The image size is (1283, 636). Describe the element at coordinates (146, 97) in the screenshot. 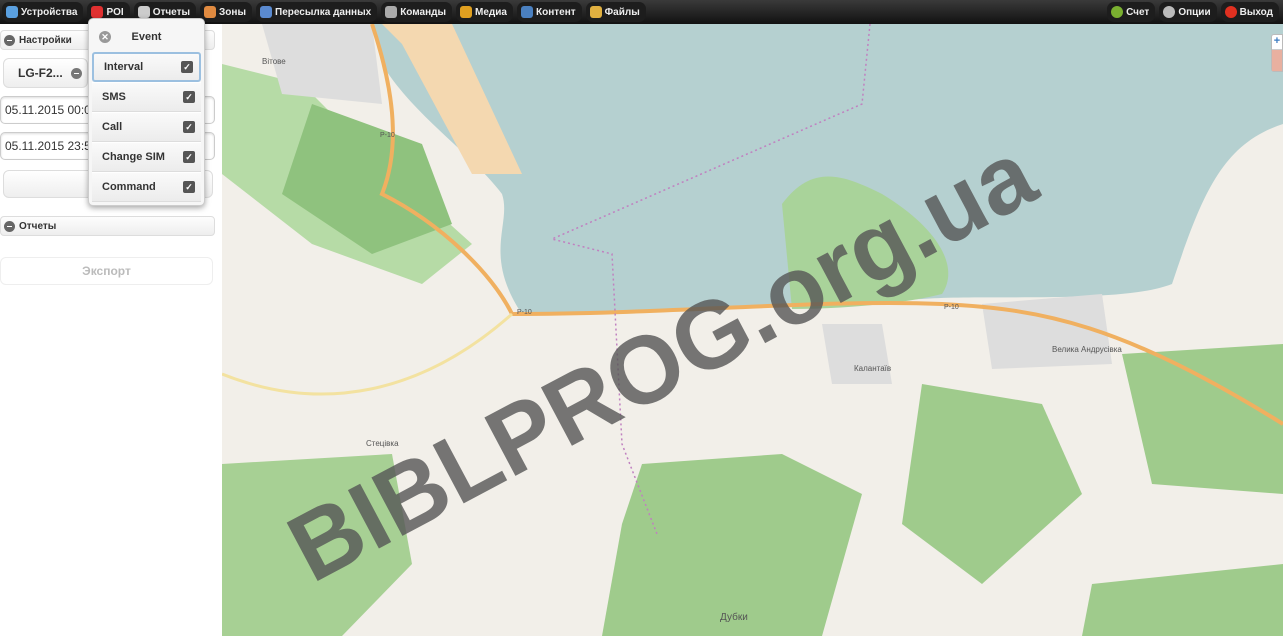

I see `menu-item-sms: SMS ✓` at that location.